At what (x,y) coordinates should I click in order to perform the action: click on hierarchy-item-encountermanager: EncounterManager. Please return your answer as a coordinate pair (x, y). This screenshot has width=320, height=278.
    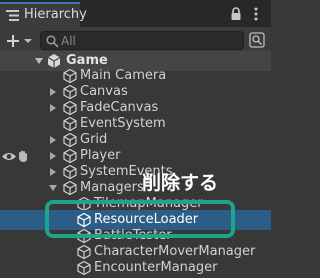
    Looking at the image, I should click on (135, 268).